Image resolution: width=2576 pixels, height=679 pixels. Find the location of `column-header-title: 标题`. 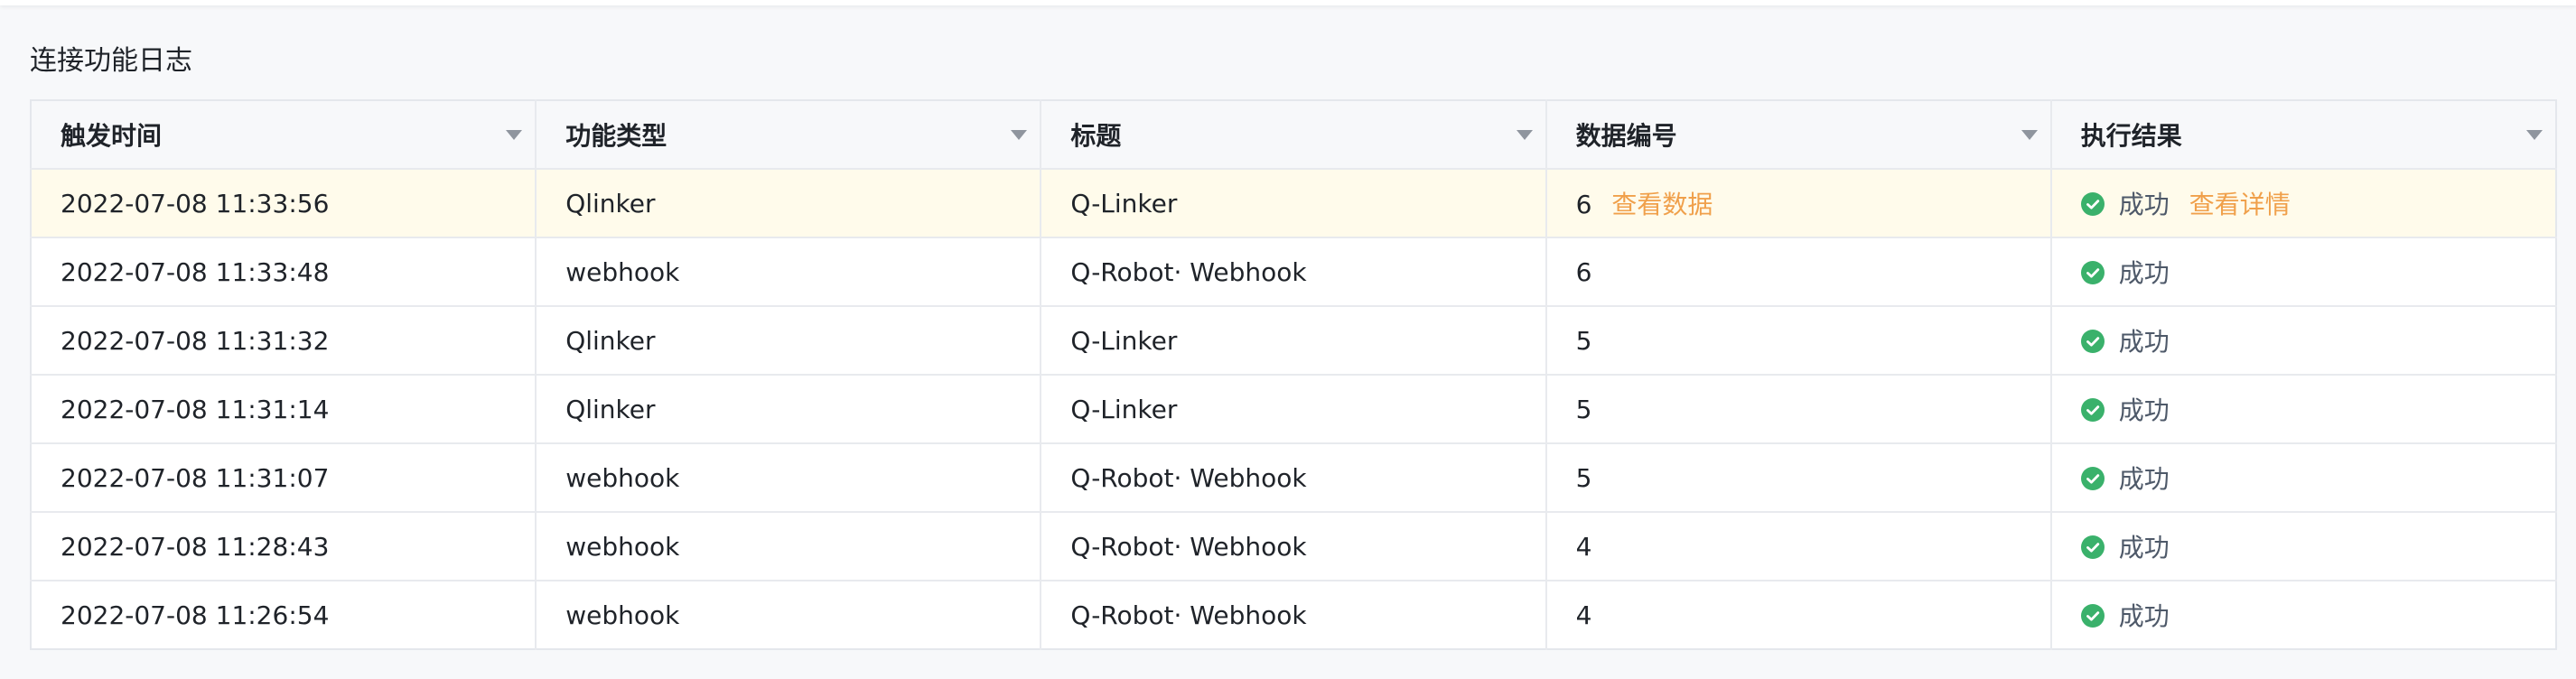

column-header-title: 标题 is located at coordinates (1294, 135).